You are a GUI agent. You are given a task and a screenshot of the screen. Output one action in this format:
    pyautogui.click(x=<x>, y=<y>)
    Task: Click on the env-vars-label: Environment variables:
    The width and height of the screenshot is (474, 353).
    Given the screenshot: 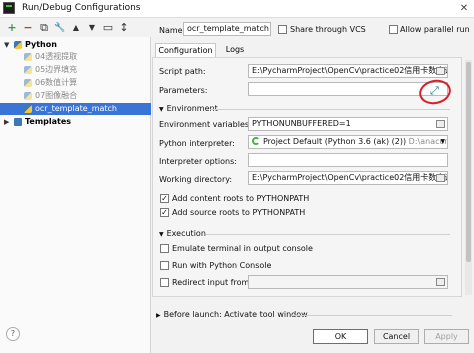 What is the action you would take?
    pyautogui.click(x=205, y=124)
    